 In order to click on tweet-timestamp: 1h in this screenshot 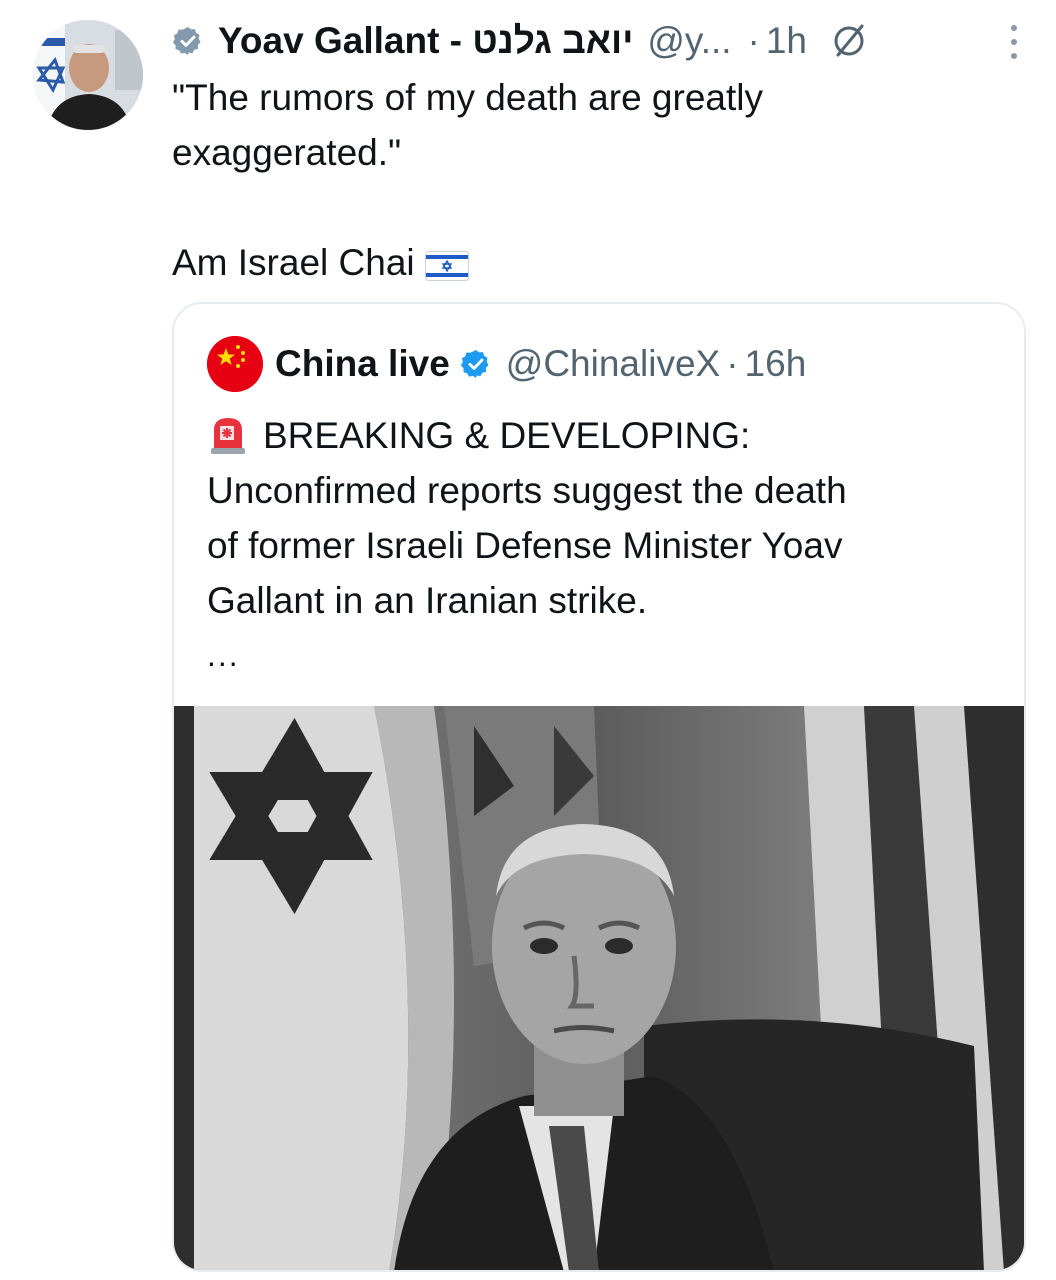, I will do `click(786, 41)`.